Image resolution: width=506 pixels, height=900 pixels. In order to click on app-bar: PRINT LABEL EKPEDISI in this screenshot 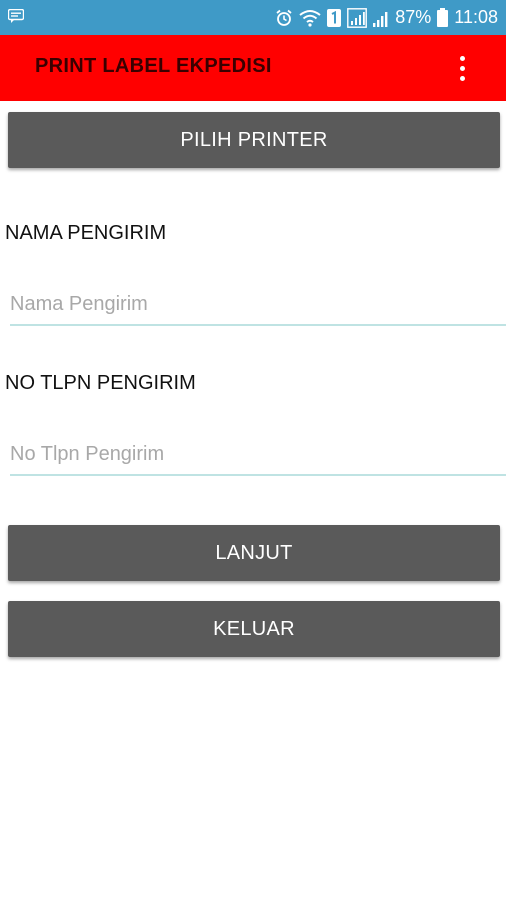, I will do `click(253, 68)`.